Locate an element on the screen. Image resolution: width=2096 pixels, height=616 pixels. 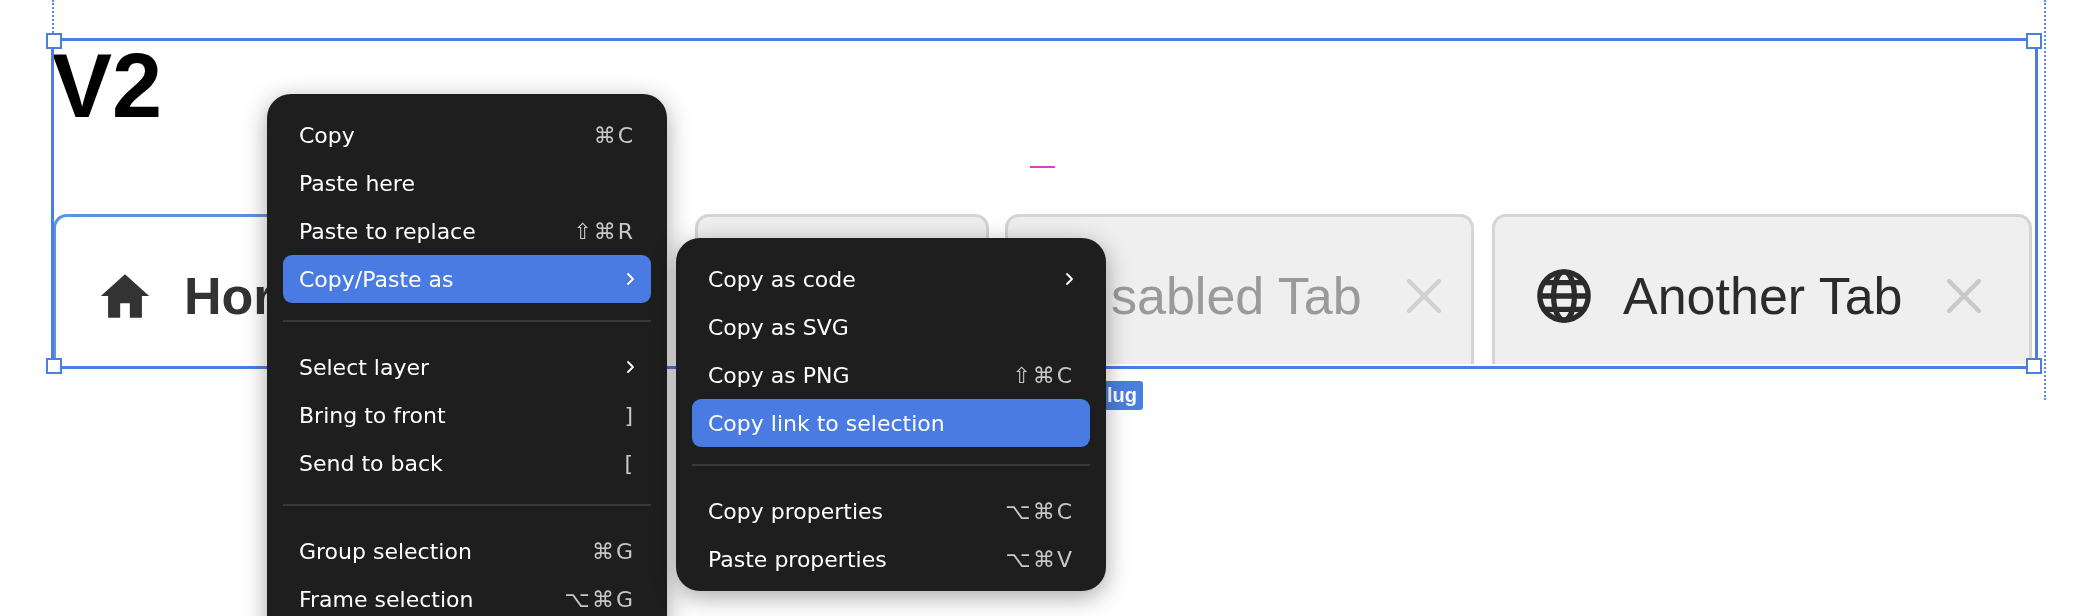
menu-item: Copy/Paste as is located at coordinates (467, 279).